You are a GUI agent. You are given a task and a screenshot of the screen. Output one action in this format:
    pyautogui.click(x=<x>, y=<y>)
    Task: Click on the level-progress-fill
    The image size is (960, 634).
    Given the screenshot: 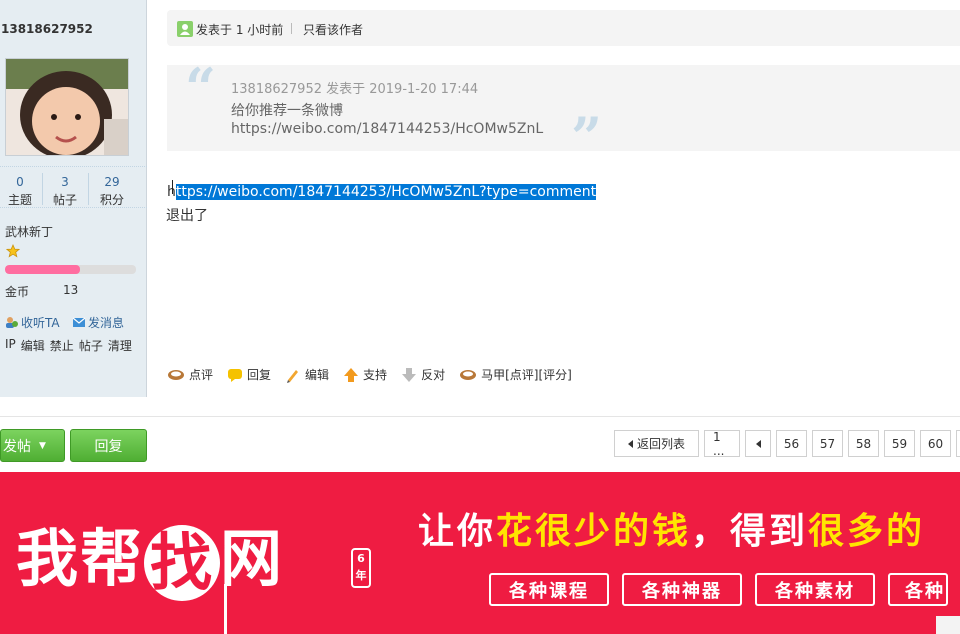 What is the action you would take?
    pyautogui.click(x=42, y=269)
    